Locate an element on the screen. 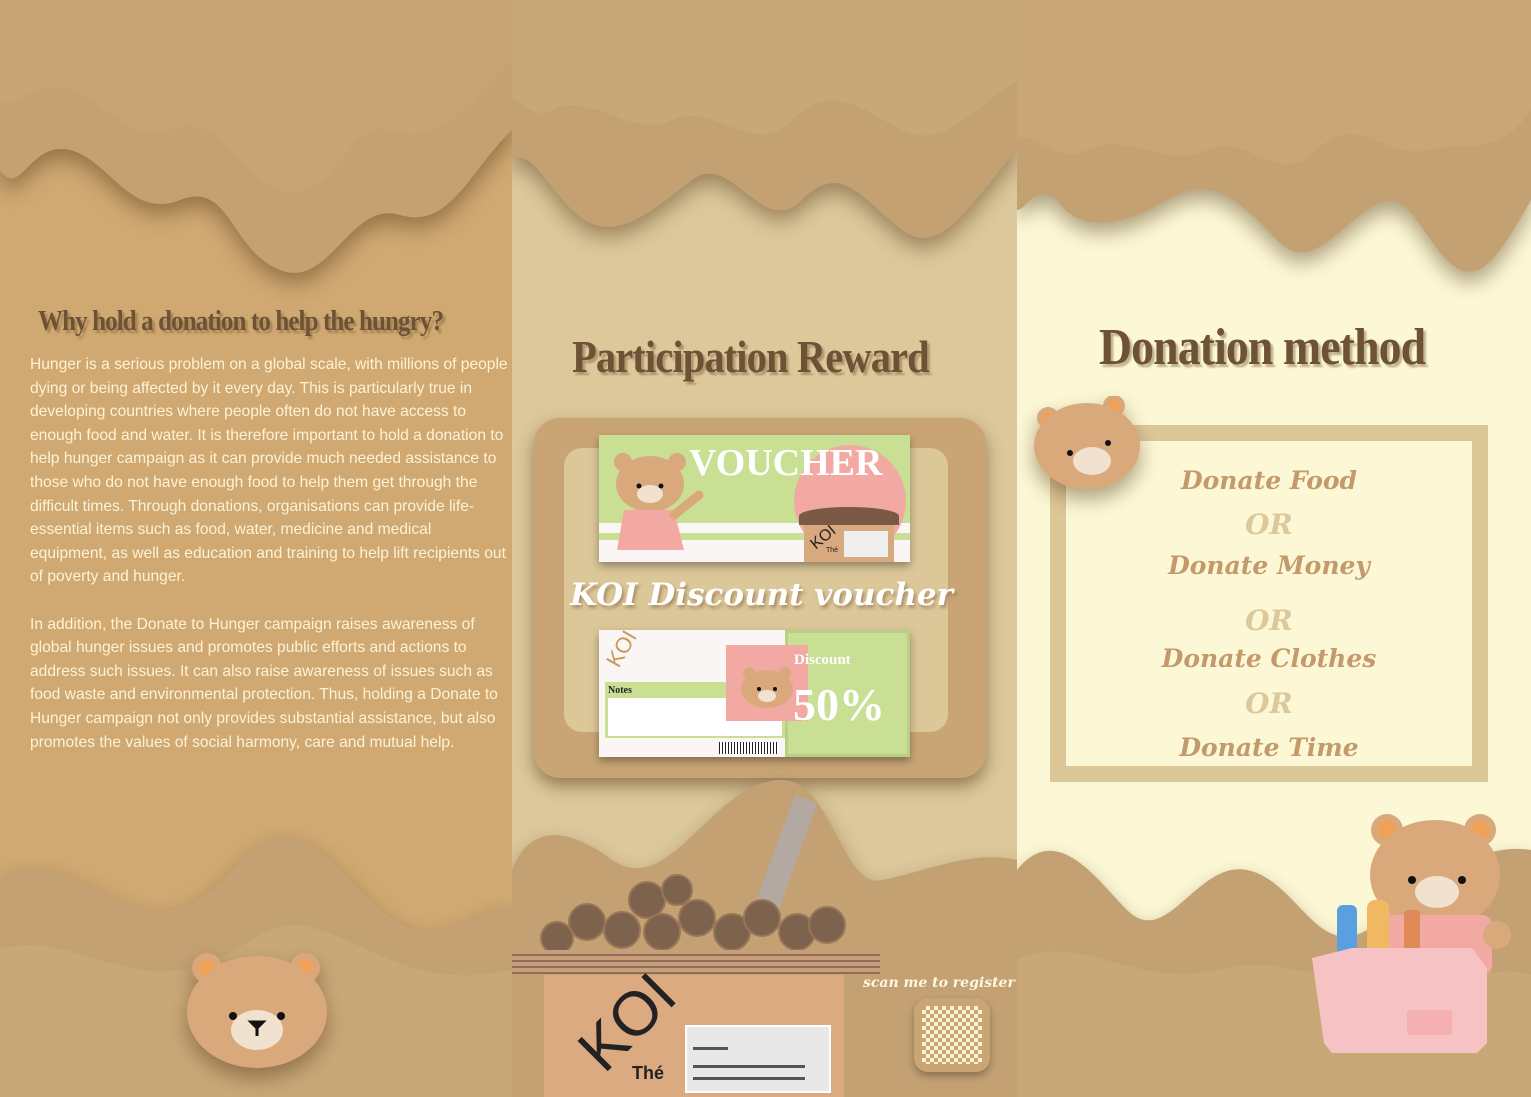  voucher-heading: VOUCHER is located at coordinates (786, 463).